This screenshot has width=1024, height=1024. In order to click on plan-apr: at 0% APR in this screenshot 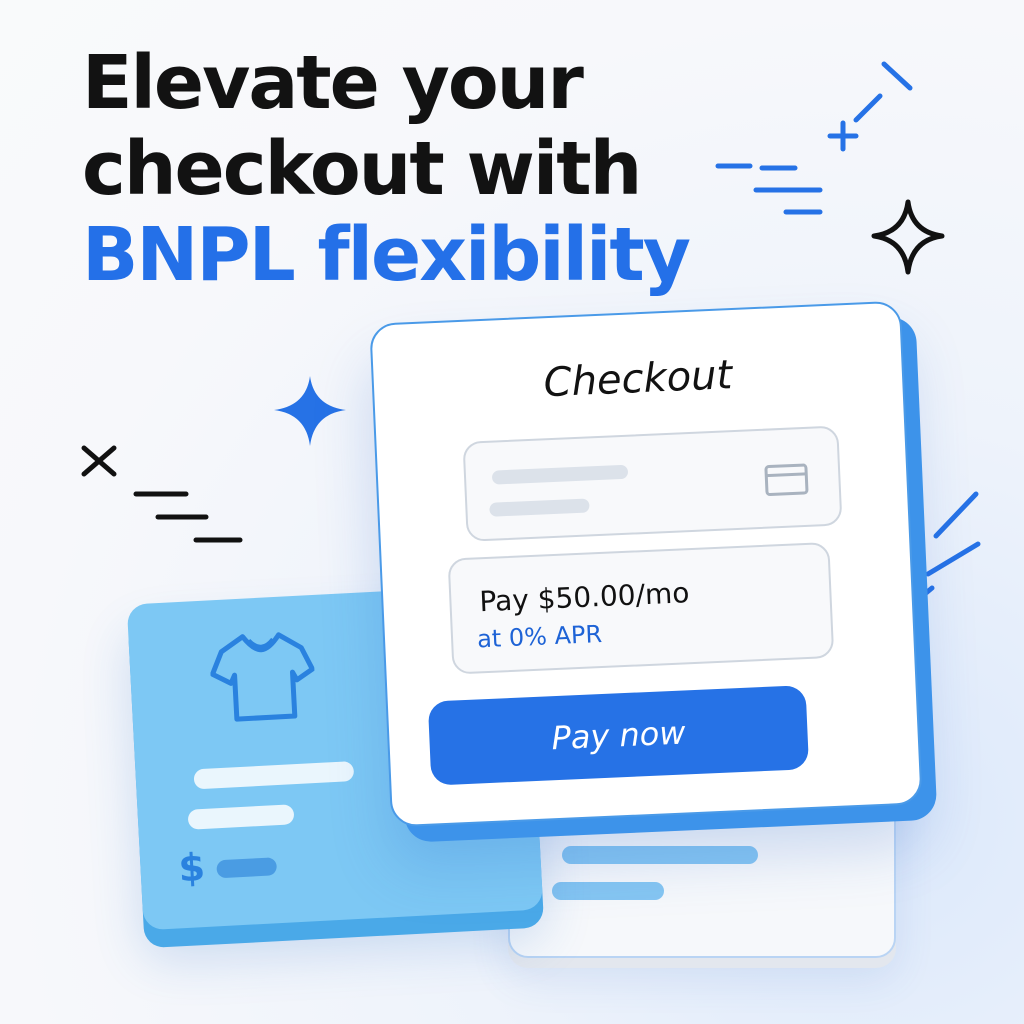, I will do `click(539, 636)`.